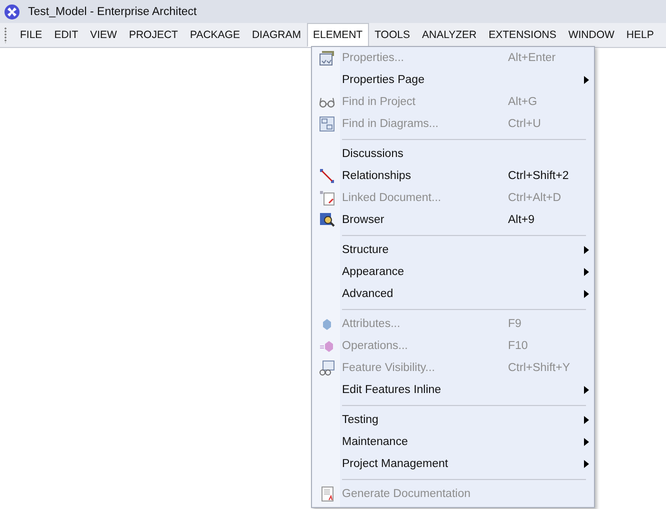 This screenshot has width=666, height=509. Describe the element at coordinates (453, 176) in the screenshot. I see `menu-item: Relationships Ctrl+Shift+2` at that location.